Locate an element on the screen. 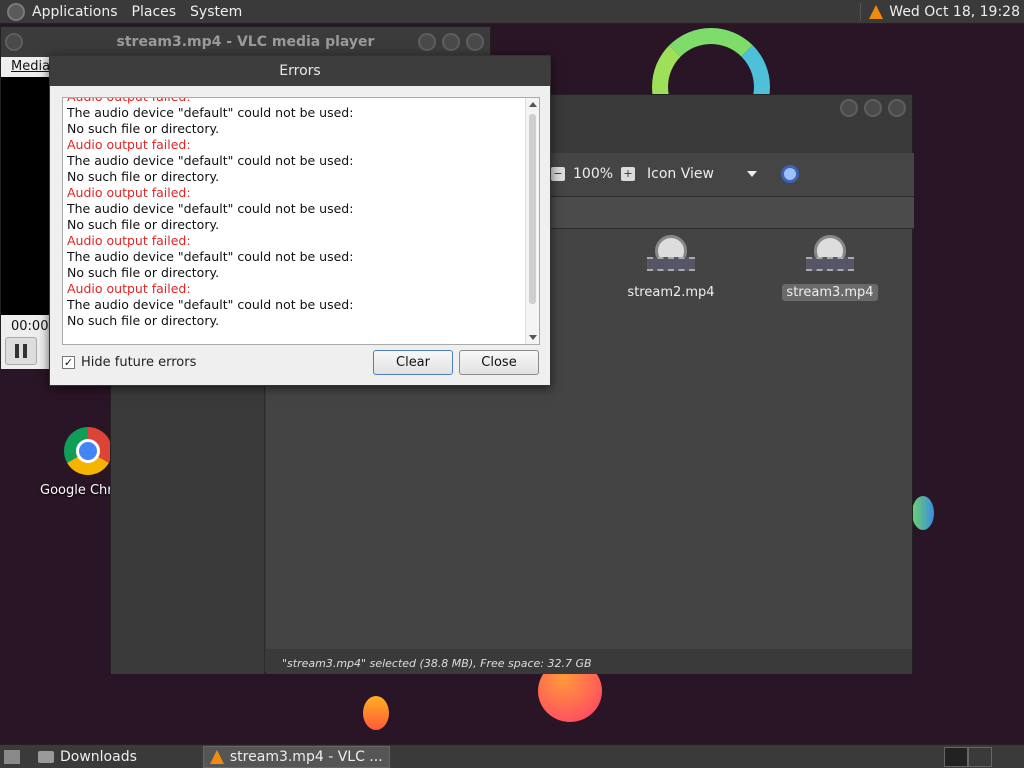 Image resolution: width=1024 pixels, height=768 pixels. zoom-controls: − 100% + Icon View is located at coordinates (675, 174).